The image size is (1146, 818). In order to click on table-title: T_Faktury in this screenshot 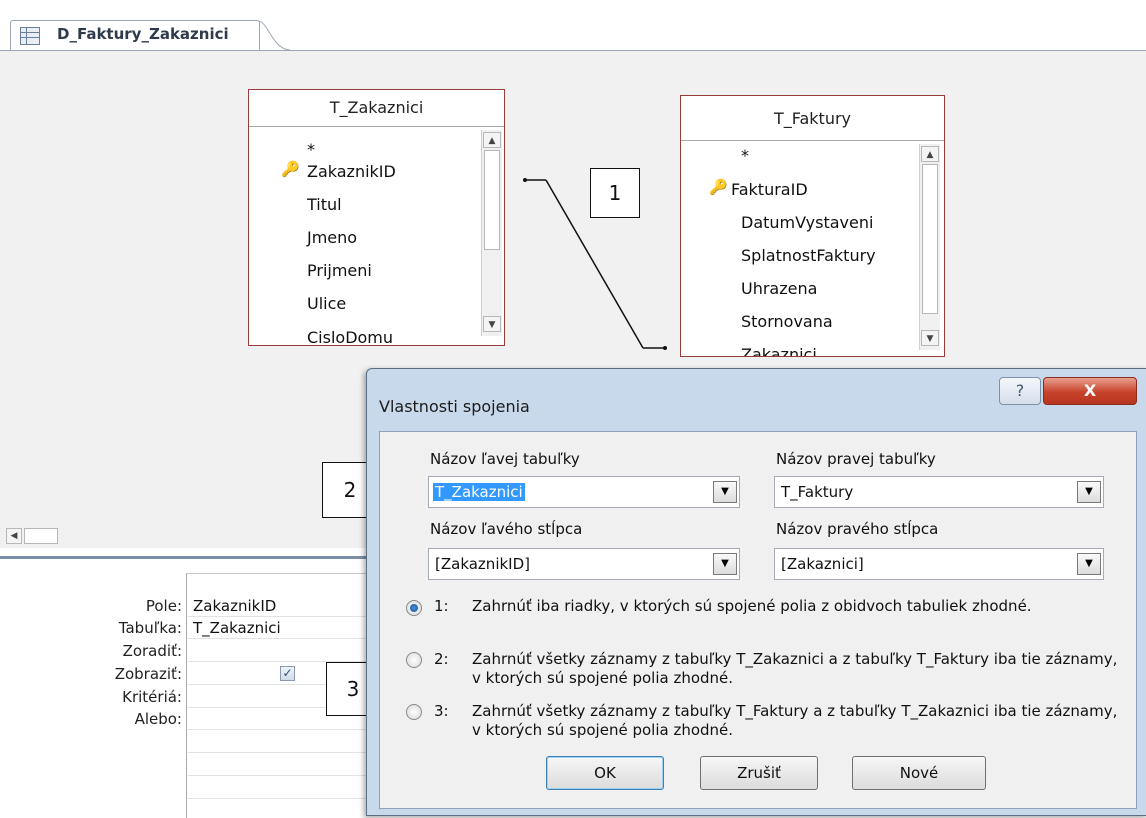, I will do `click(812, 118)`.